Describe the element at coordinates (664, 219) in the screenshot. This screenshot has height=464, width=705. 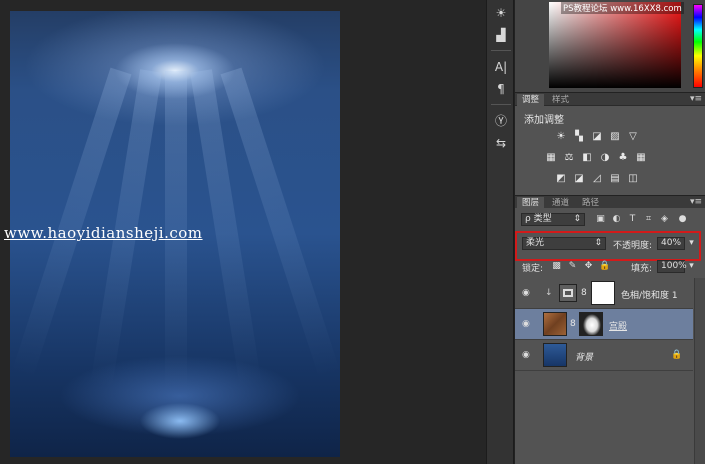
I see `filter-smart-icon: ◈` at that location.